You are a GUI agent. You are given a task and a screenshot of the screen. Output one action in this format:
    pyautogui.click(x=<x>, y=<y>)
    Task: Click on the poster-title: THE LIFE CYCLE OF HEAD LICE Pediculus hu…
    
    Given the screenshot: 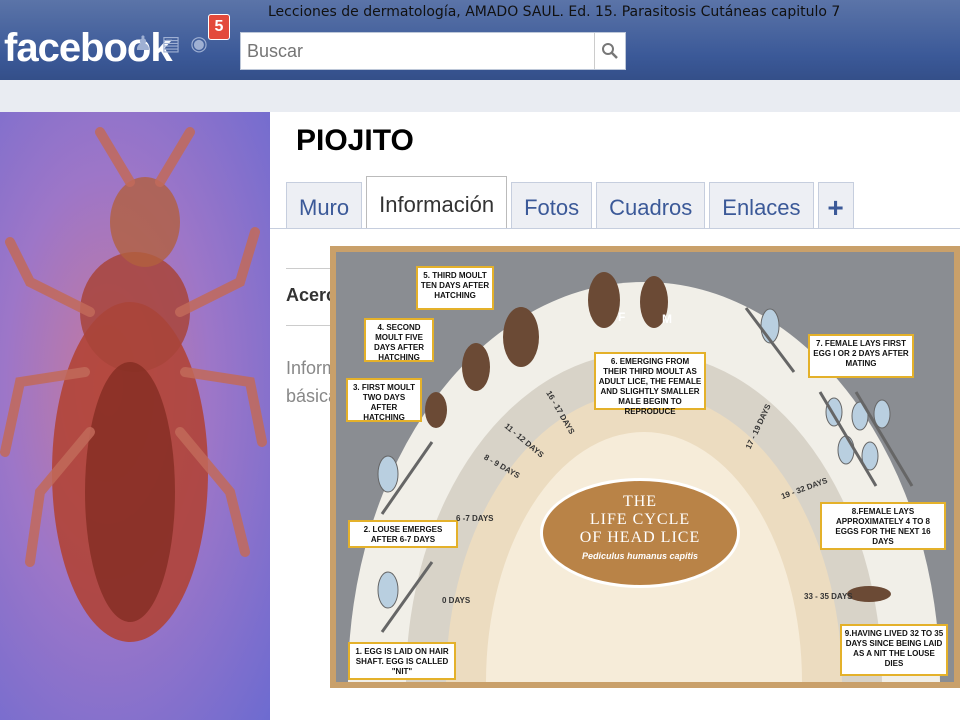 What is the action you would take?
    pyautogui.click(x=640, y=533)
    